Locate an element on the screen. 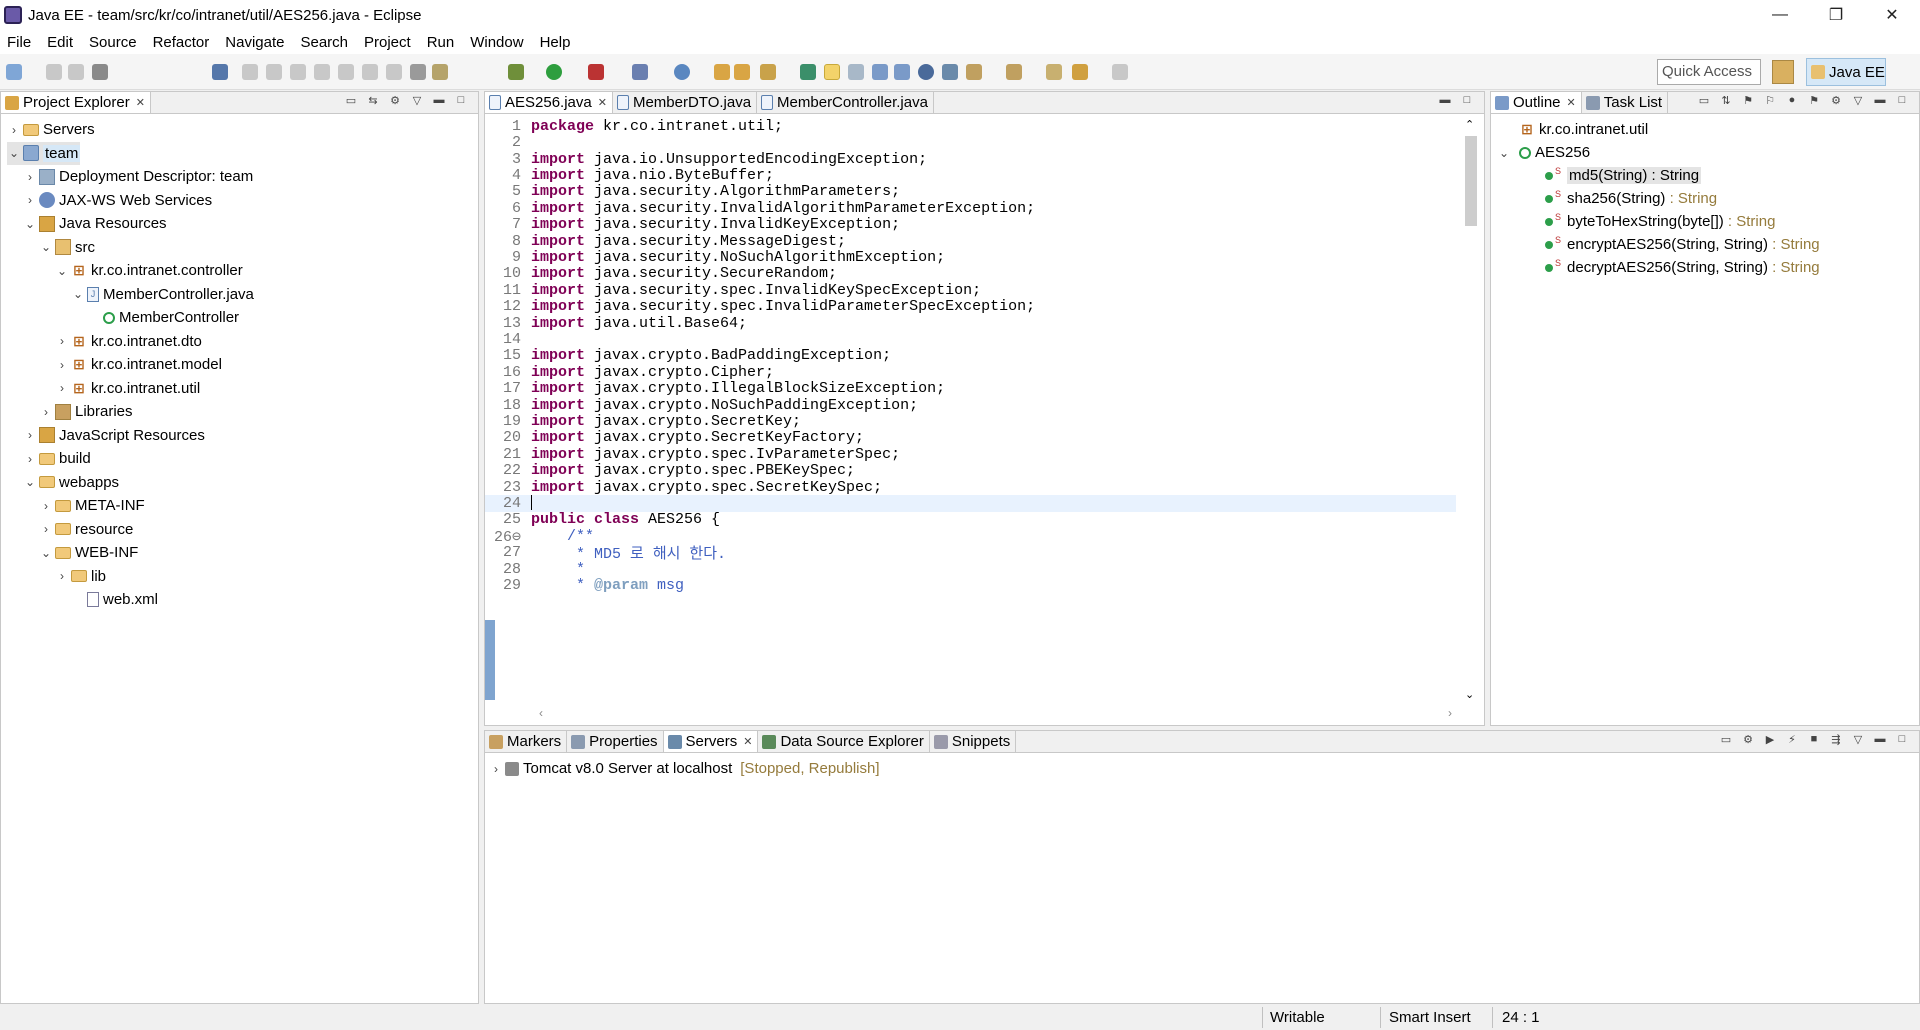 Image resolution: width=1920 pixels, height=1030 pixels. tree-item: › JAX-WS Web Services is located at coordinates (117, 200).